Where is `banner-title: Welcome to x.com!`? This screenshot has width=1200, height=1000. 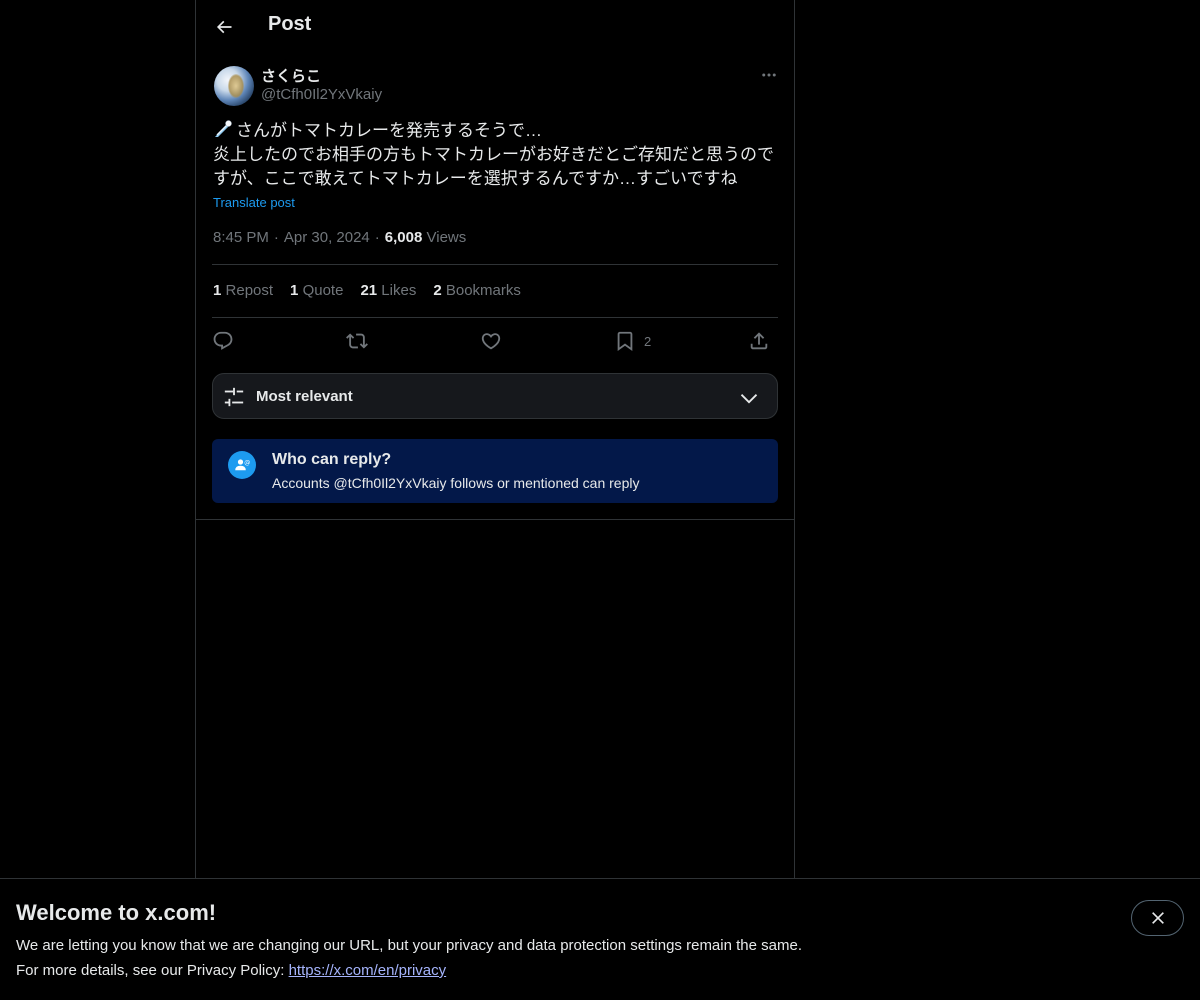 banner-title: Welcome to x.com! is located at coordinates (116, 912).